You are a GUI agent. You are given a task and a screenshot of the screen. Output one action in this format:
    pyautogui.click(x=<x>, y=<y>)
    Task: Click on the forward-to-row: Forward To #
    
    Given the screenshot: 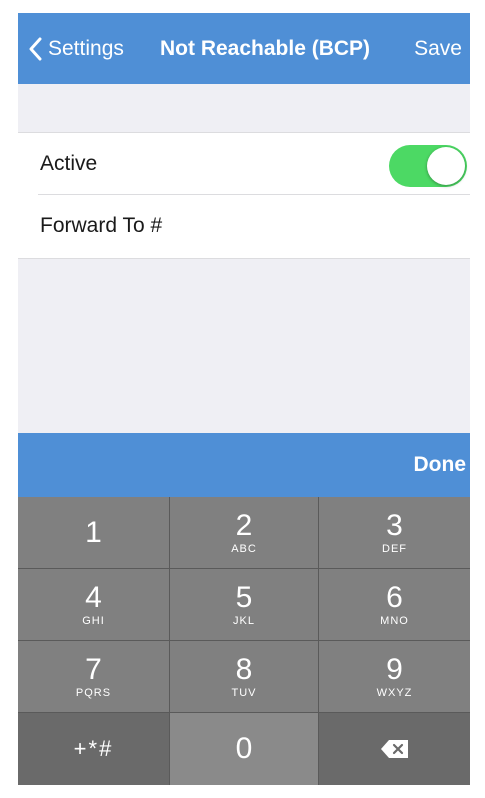 What is the action you would take?
    pyautogui.click(x=244, y=226)
    